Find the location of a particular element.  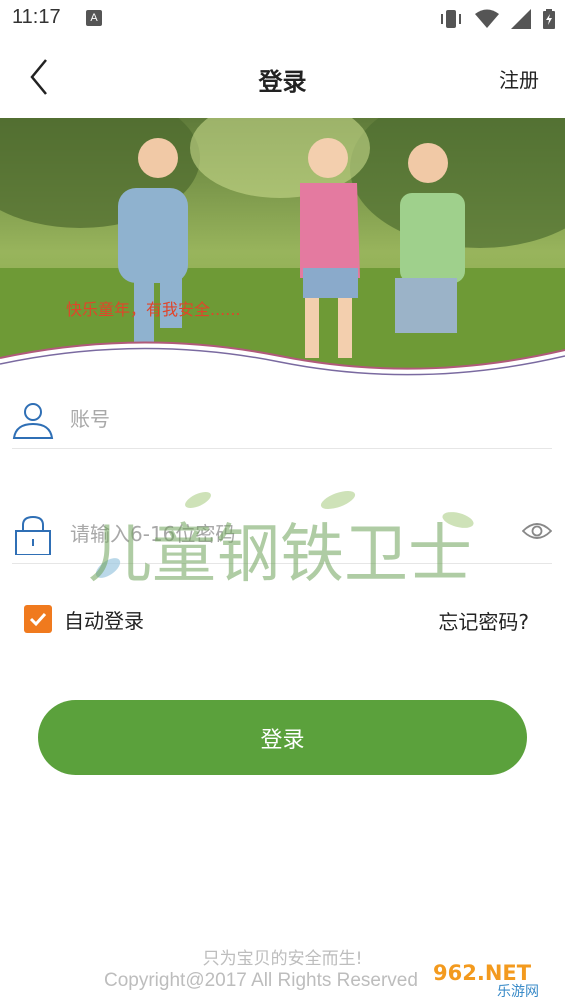

auto-login-label: 自动登录 is located at coordinates (104, 620).